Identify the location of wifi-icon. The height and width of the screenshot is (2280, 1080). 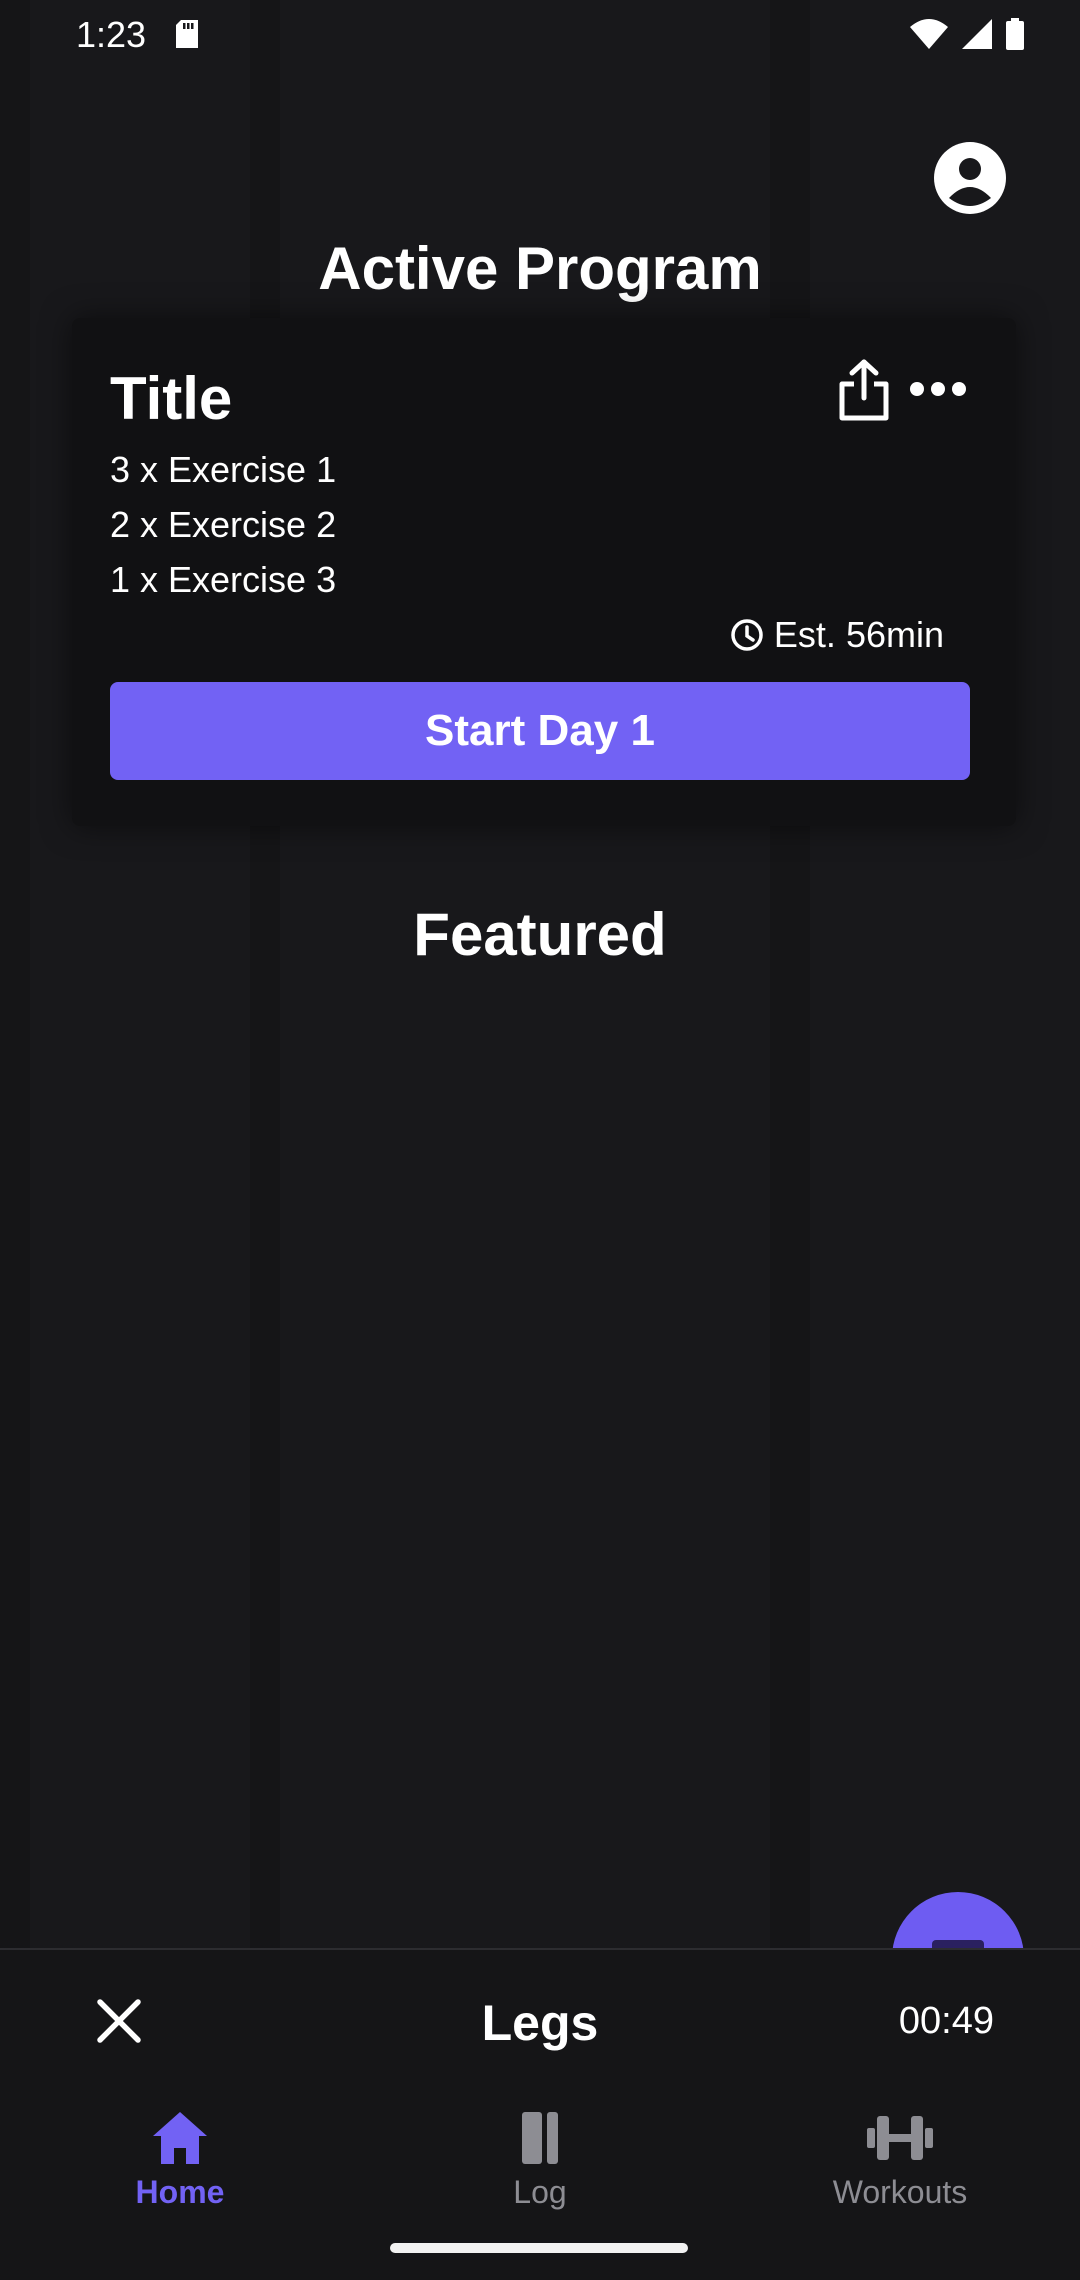
(929, 34).